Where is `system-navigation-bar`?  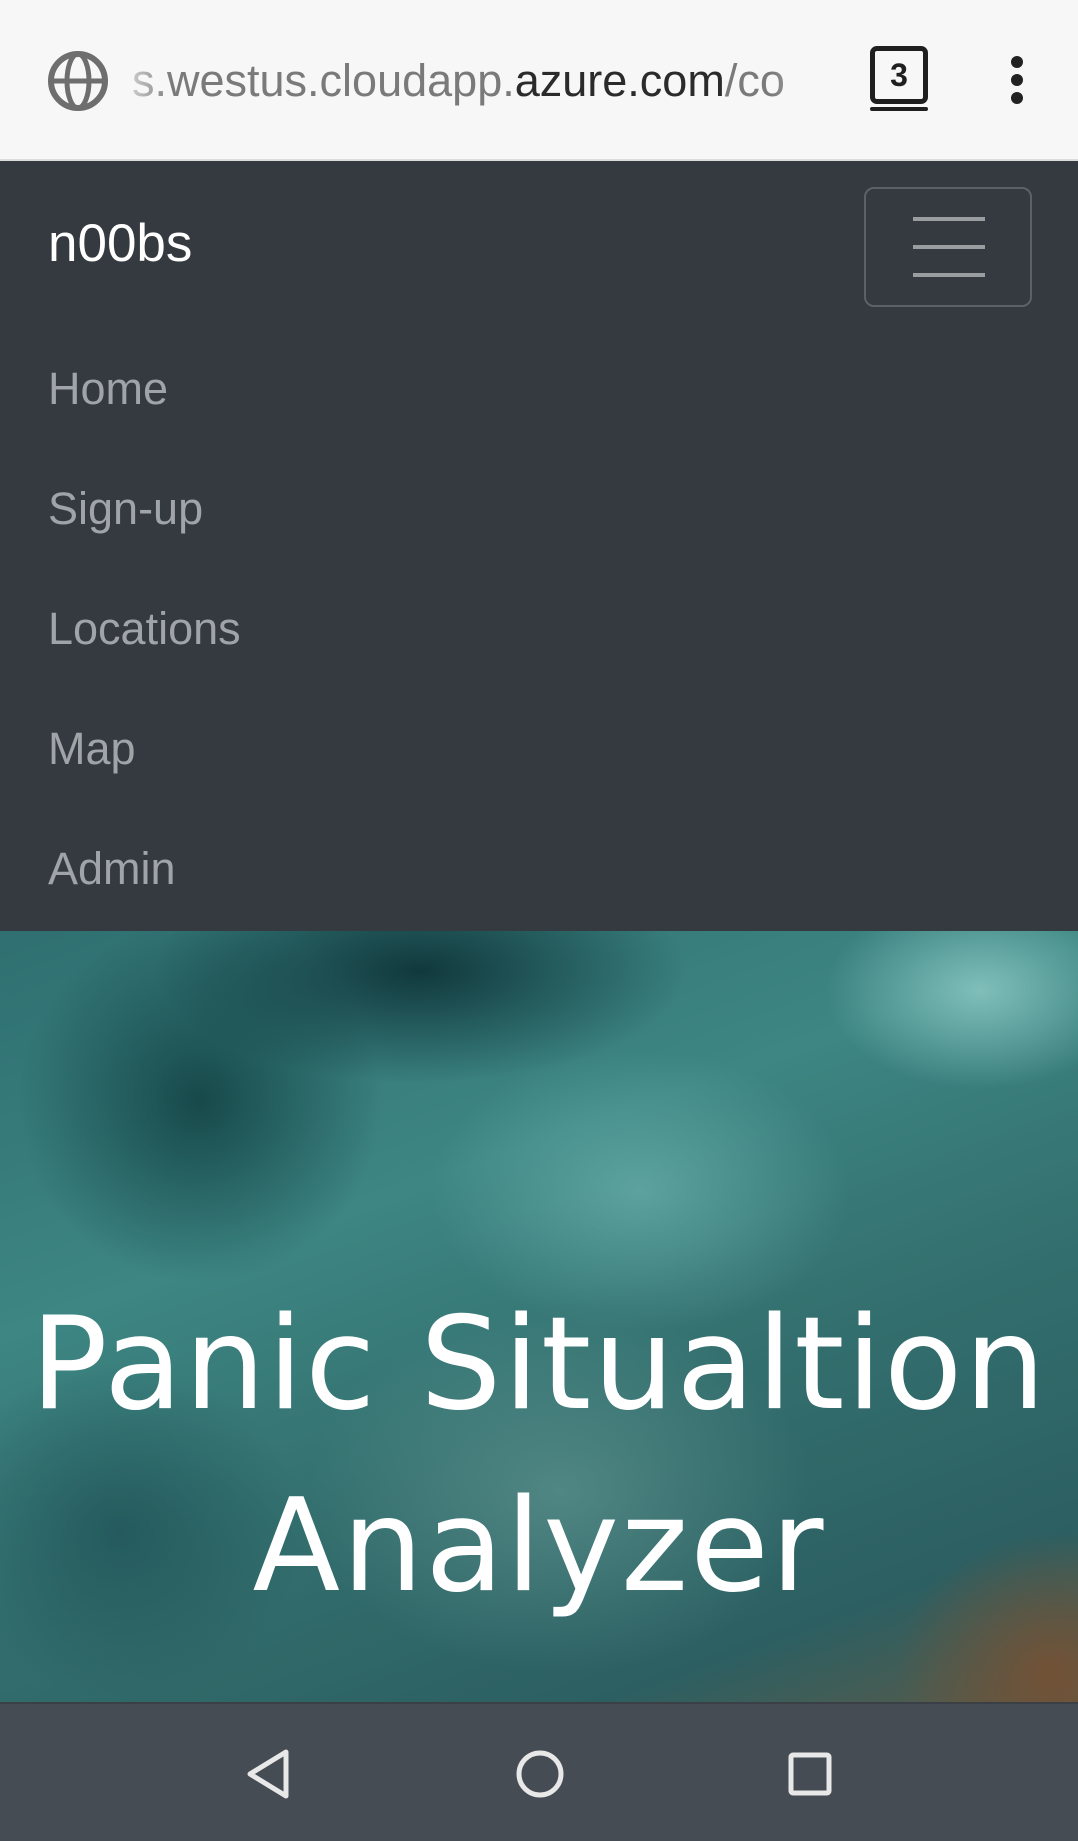 system-navigation-bar is located at coordinates (539, 1771).